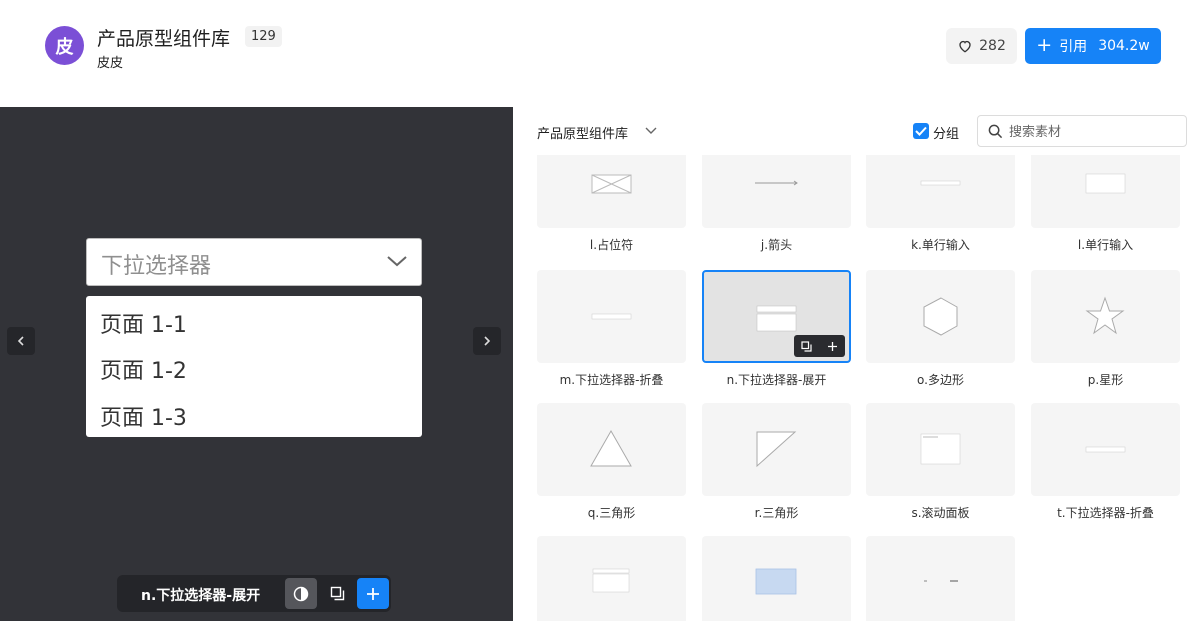  I want to click on prev-arrow-button, so click(21, 341).